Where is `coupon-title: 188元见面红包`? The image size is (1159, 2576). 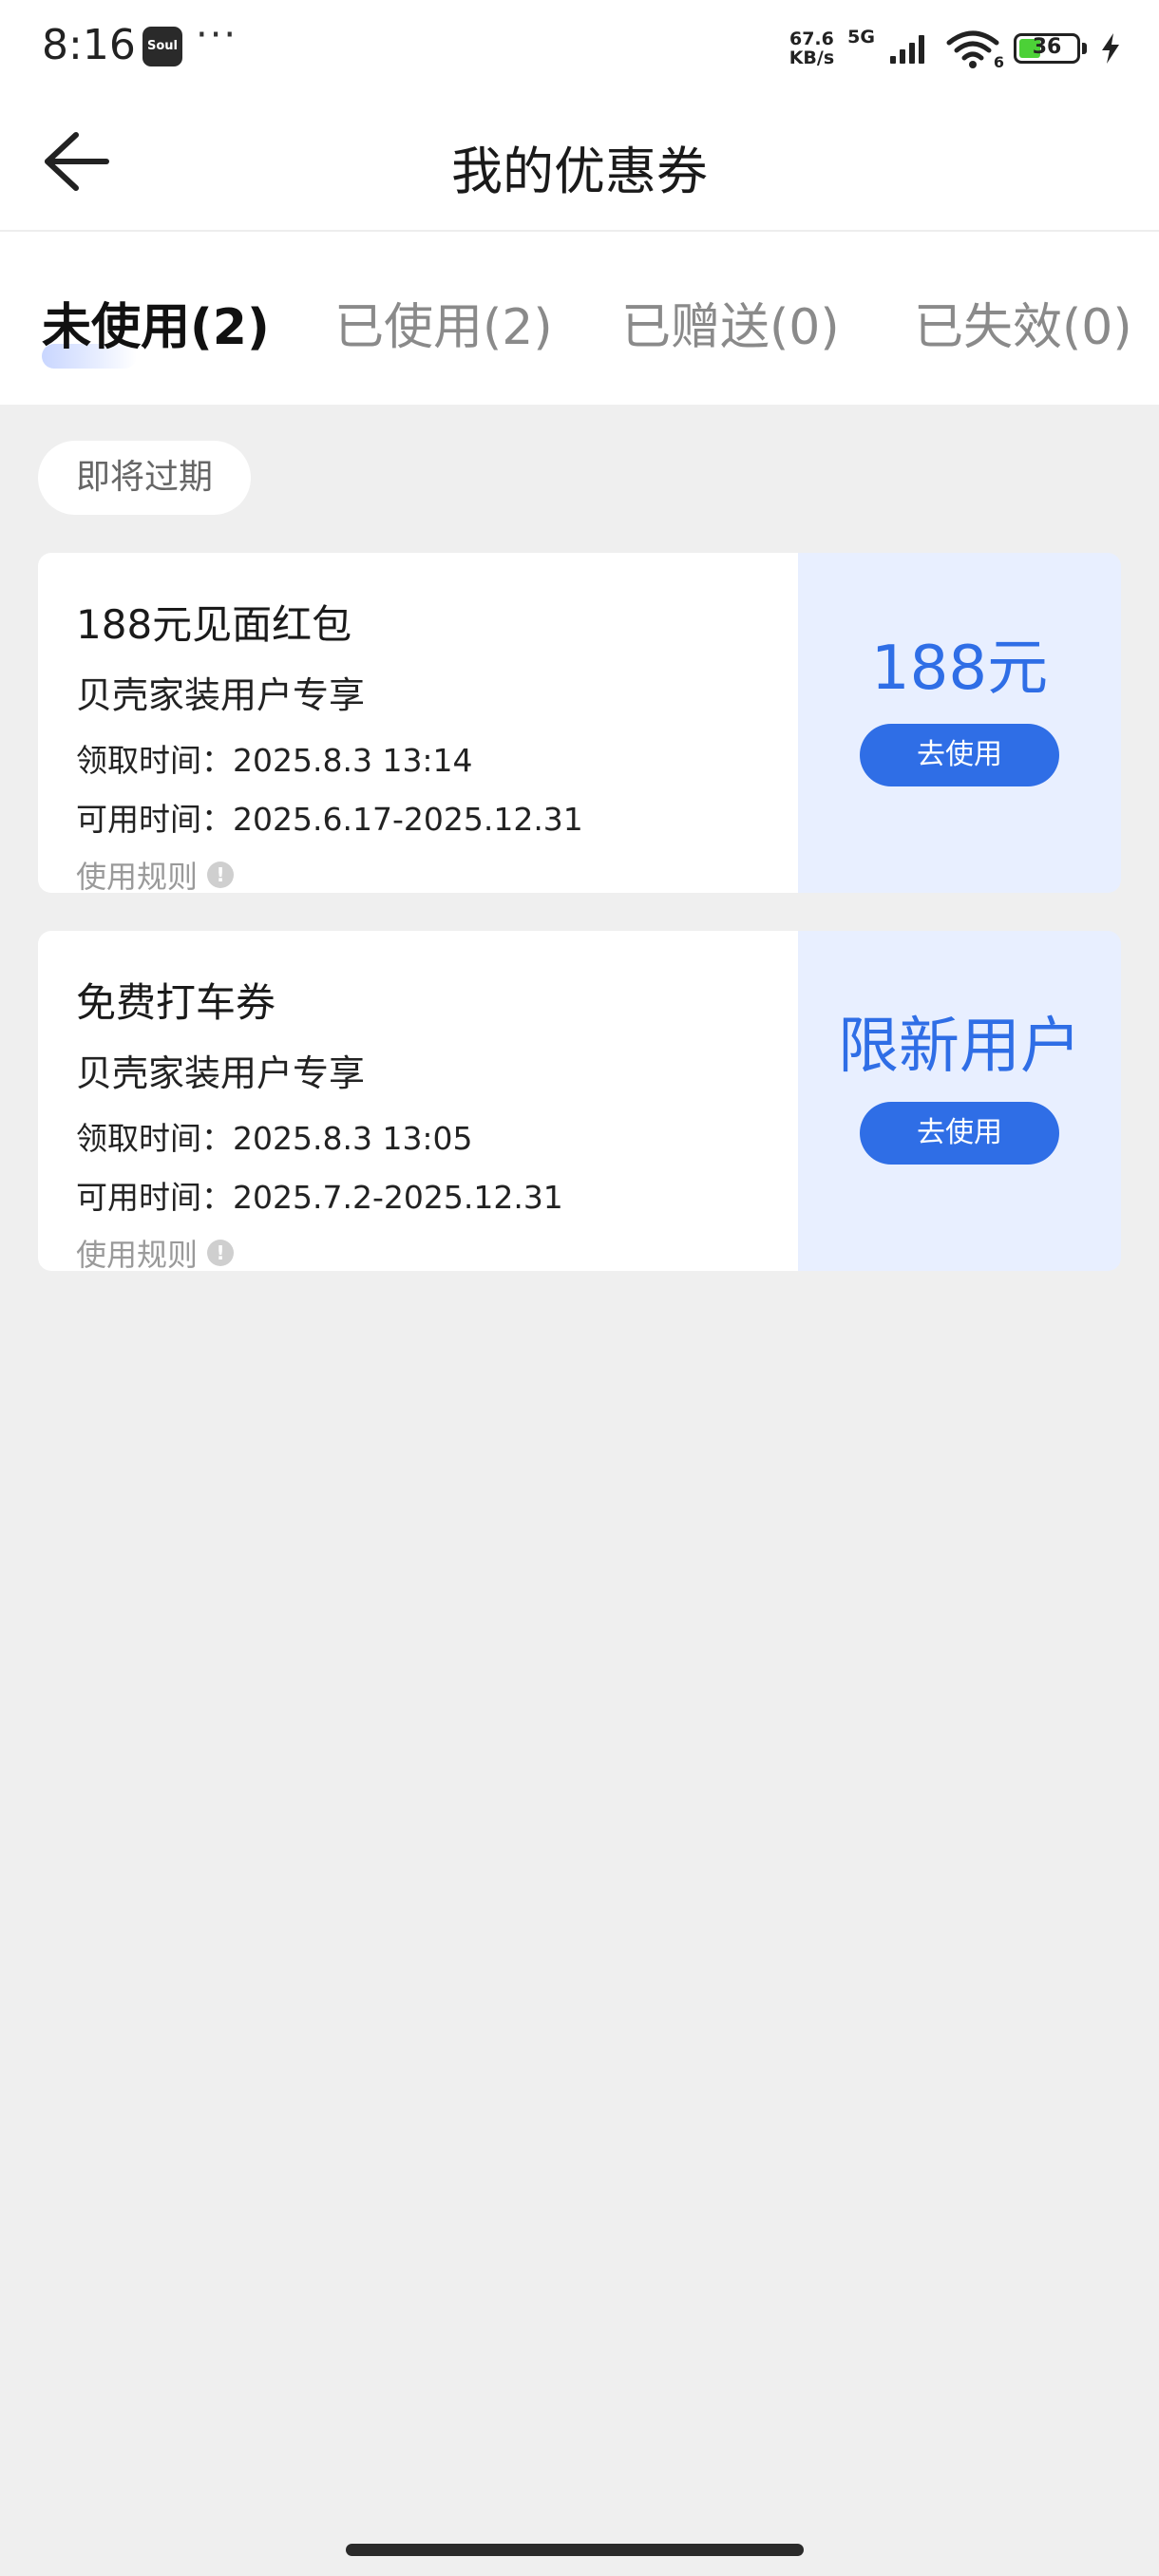
coupon-title: 188元见面红包 is located at coordinates (214, 624).